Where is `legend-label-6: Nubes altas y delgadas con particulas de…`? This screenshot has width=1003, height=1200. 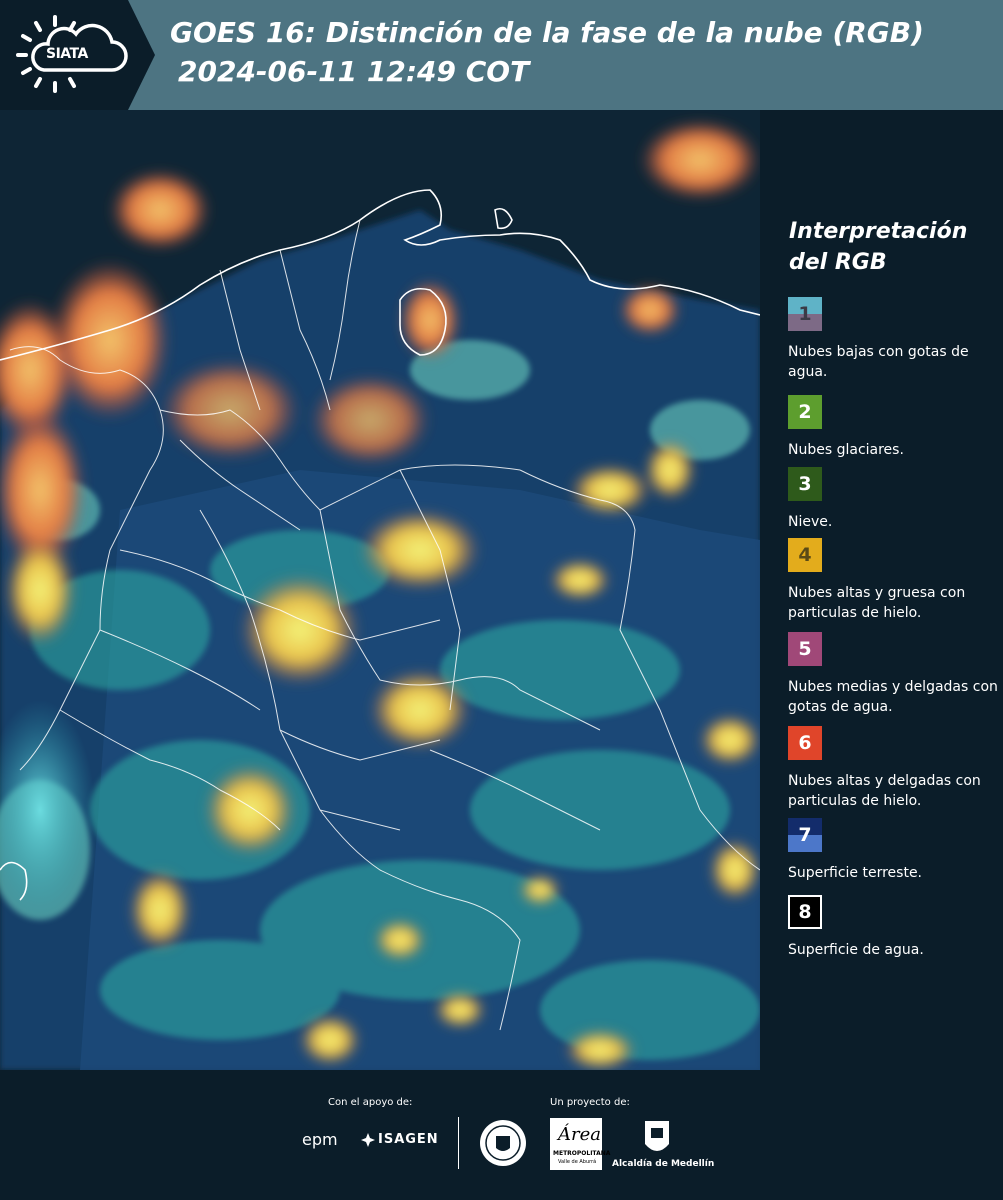 legend-label-6: Nubes altas y delgadas con particulas de… is located at coordinates (884, 791).